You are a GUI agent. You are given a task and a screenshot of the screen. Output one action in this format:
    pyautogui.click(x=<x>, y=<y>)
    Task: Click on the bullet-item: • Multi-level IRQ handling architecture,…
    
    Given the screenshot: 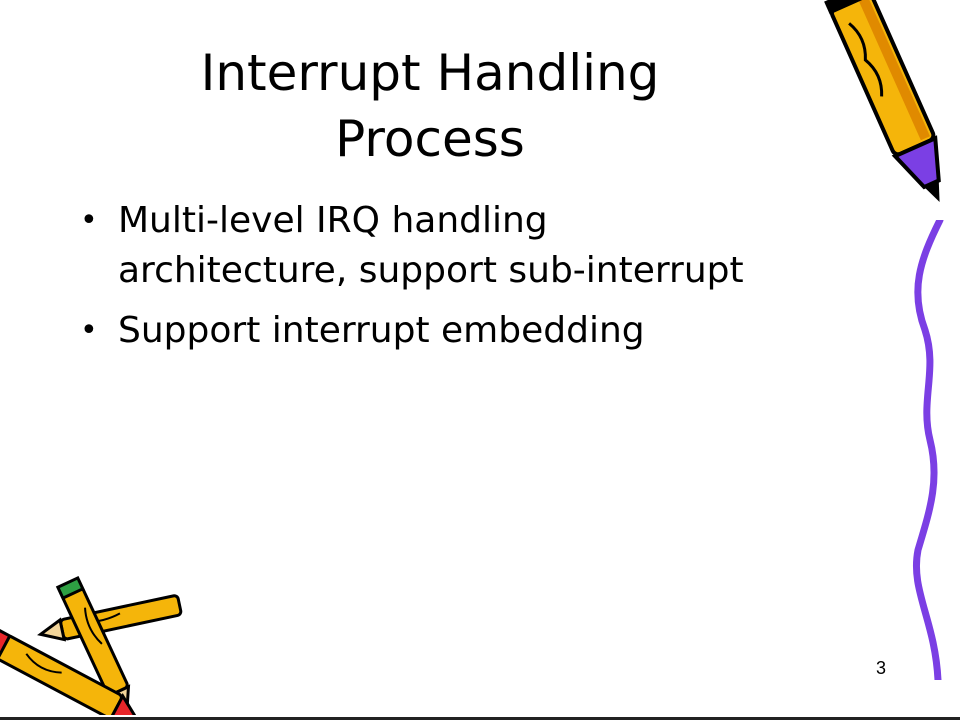 What is the action you would take?
    pyautogui.click(x=470, y=246)
    